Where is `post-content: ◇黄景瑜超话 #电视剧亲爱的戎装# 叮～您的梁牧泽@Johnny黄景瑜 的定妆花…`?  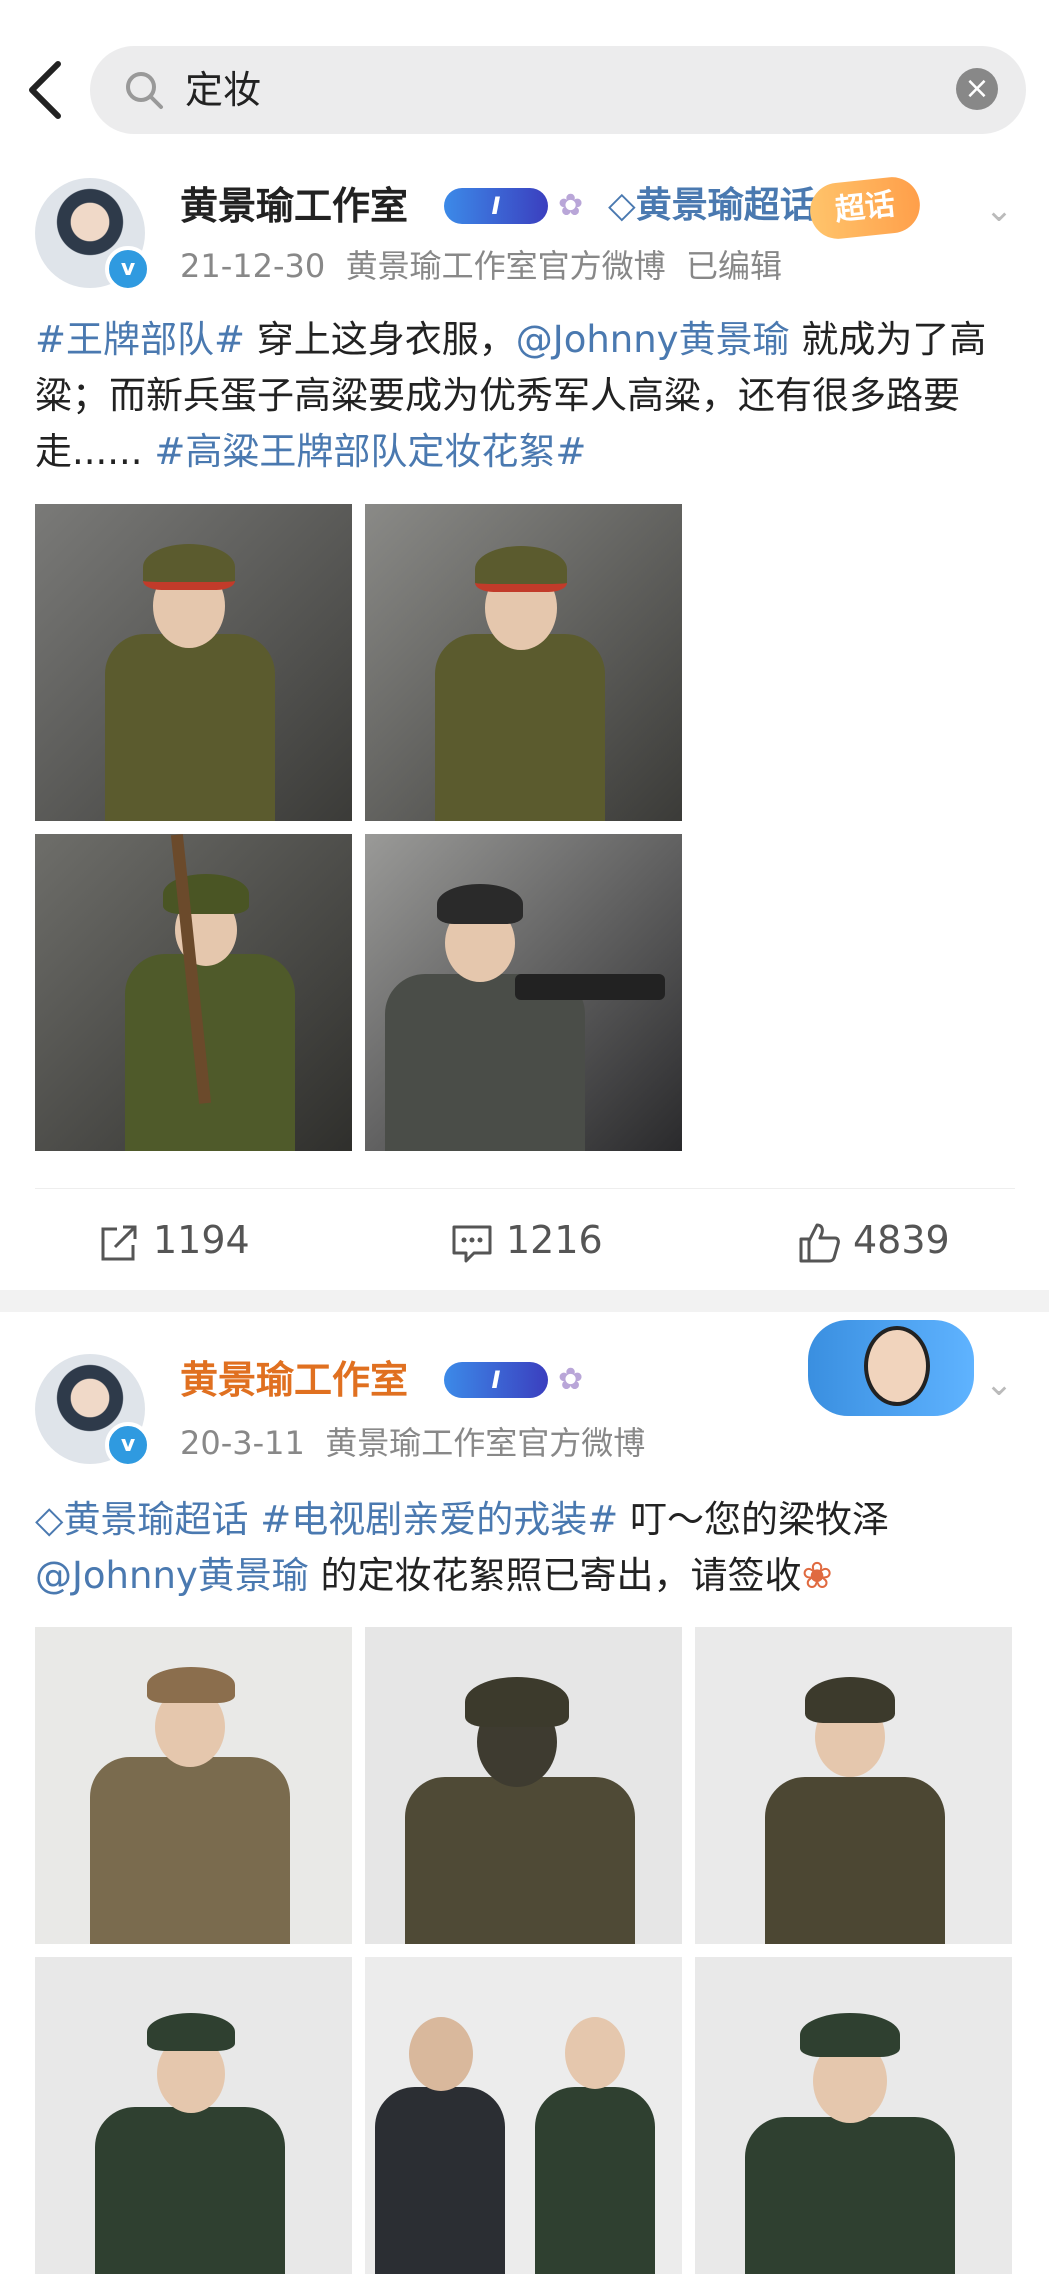 post-content: ◇黄景瑜超话 #电视剧亲爱的戎装# 叮～您的梁牧泽@Johnny黄景瑜 的定妆花… is located at coordinates (462, 1547).